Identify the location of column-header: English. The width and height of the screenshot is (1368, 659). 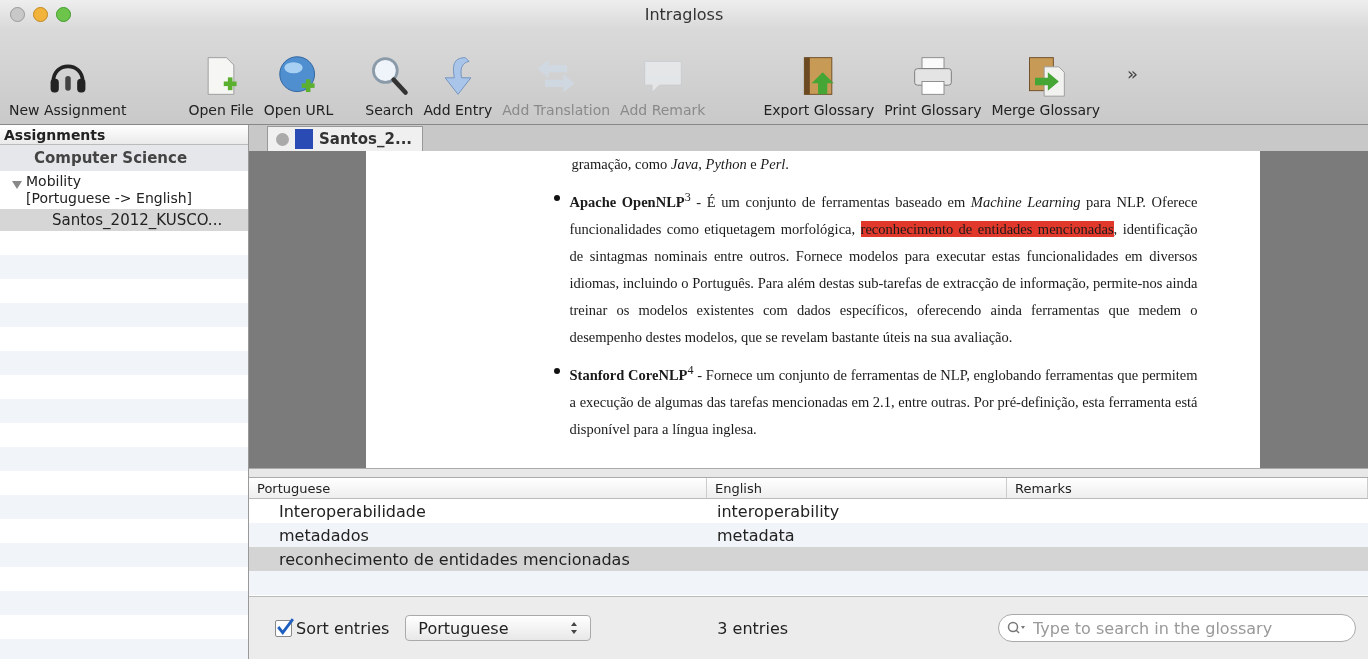
(857, 488).